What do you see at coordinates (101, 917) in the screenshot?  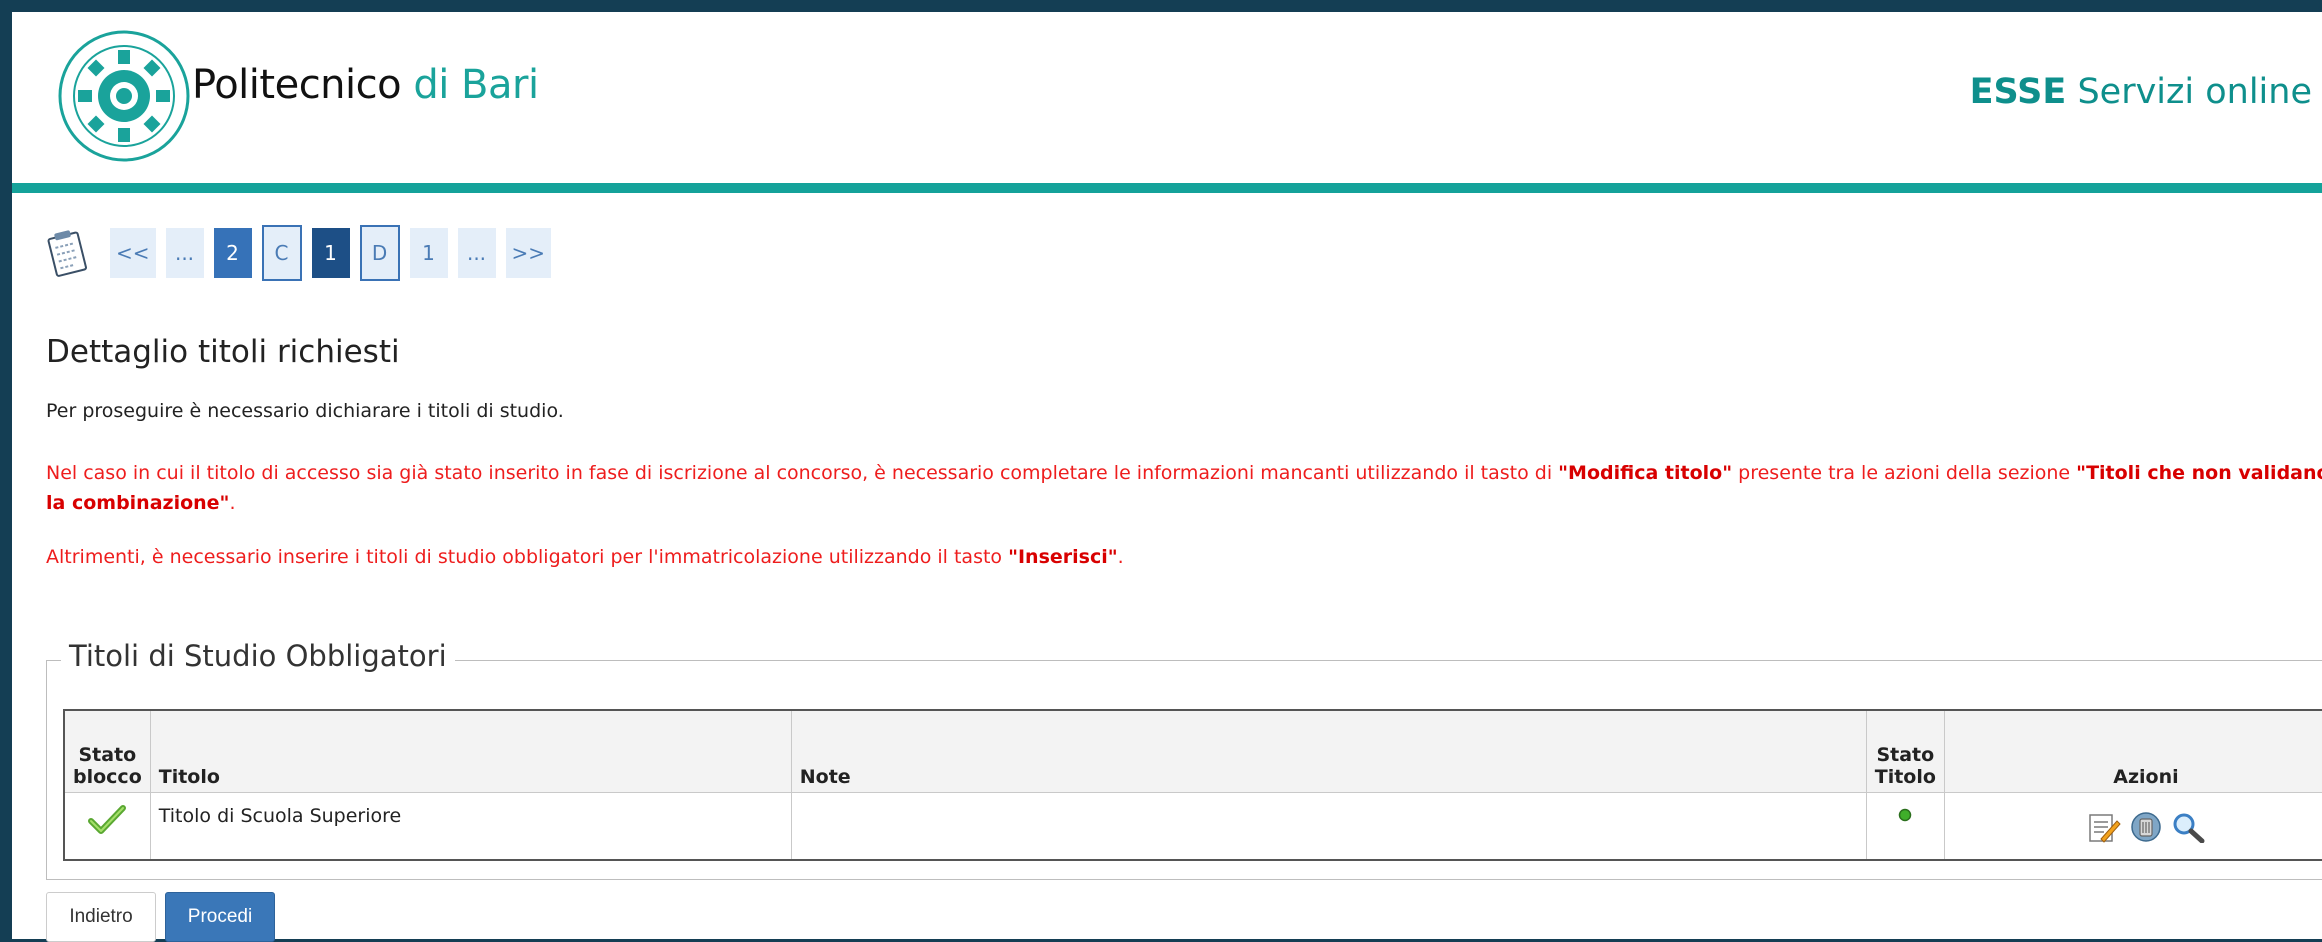 I see `back-button: Indietro` at bounding box center [101, 917].